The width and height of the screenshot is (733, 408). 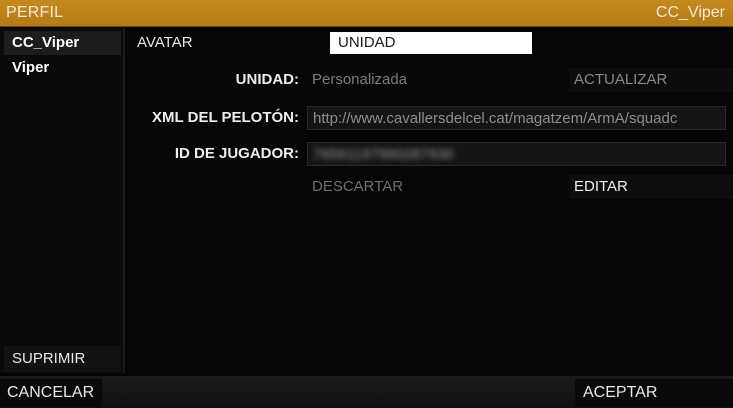 What do you see at coordinates (366, 13) in the screenshot?
I see `title-bar: PERFIL CC_Viper` at bounding box center [366, 13].